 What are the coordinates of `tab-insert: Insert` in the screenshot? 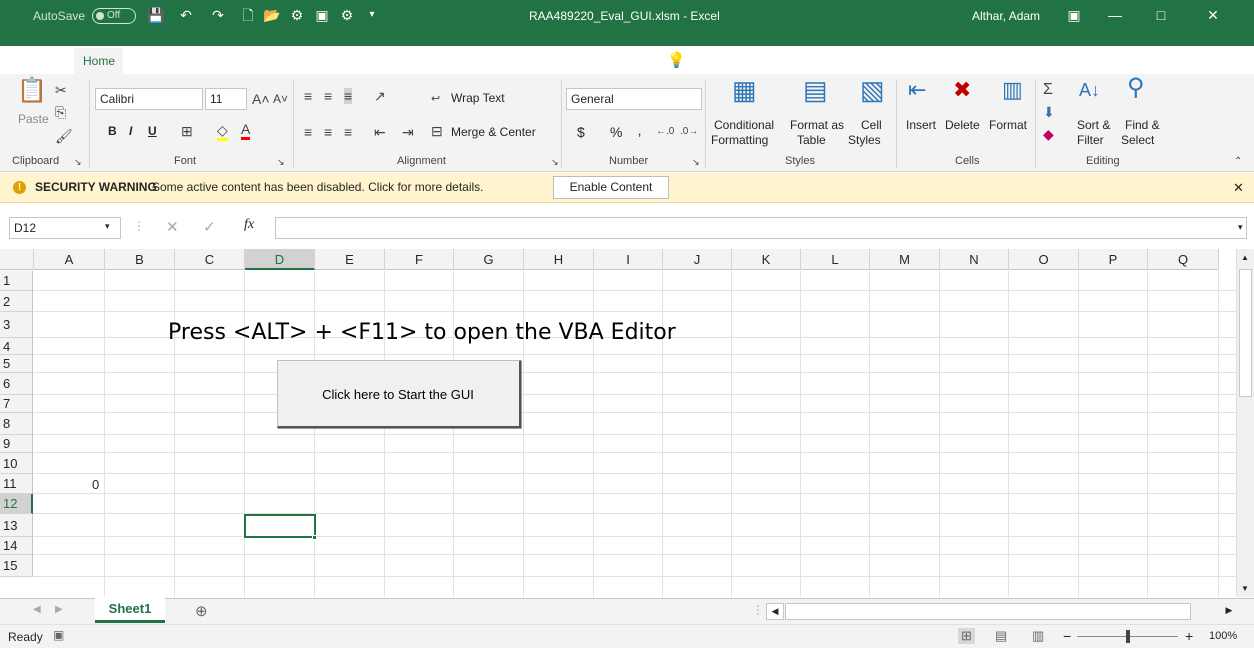 It's located at (158, 61).